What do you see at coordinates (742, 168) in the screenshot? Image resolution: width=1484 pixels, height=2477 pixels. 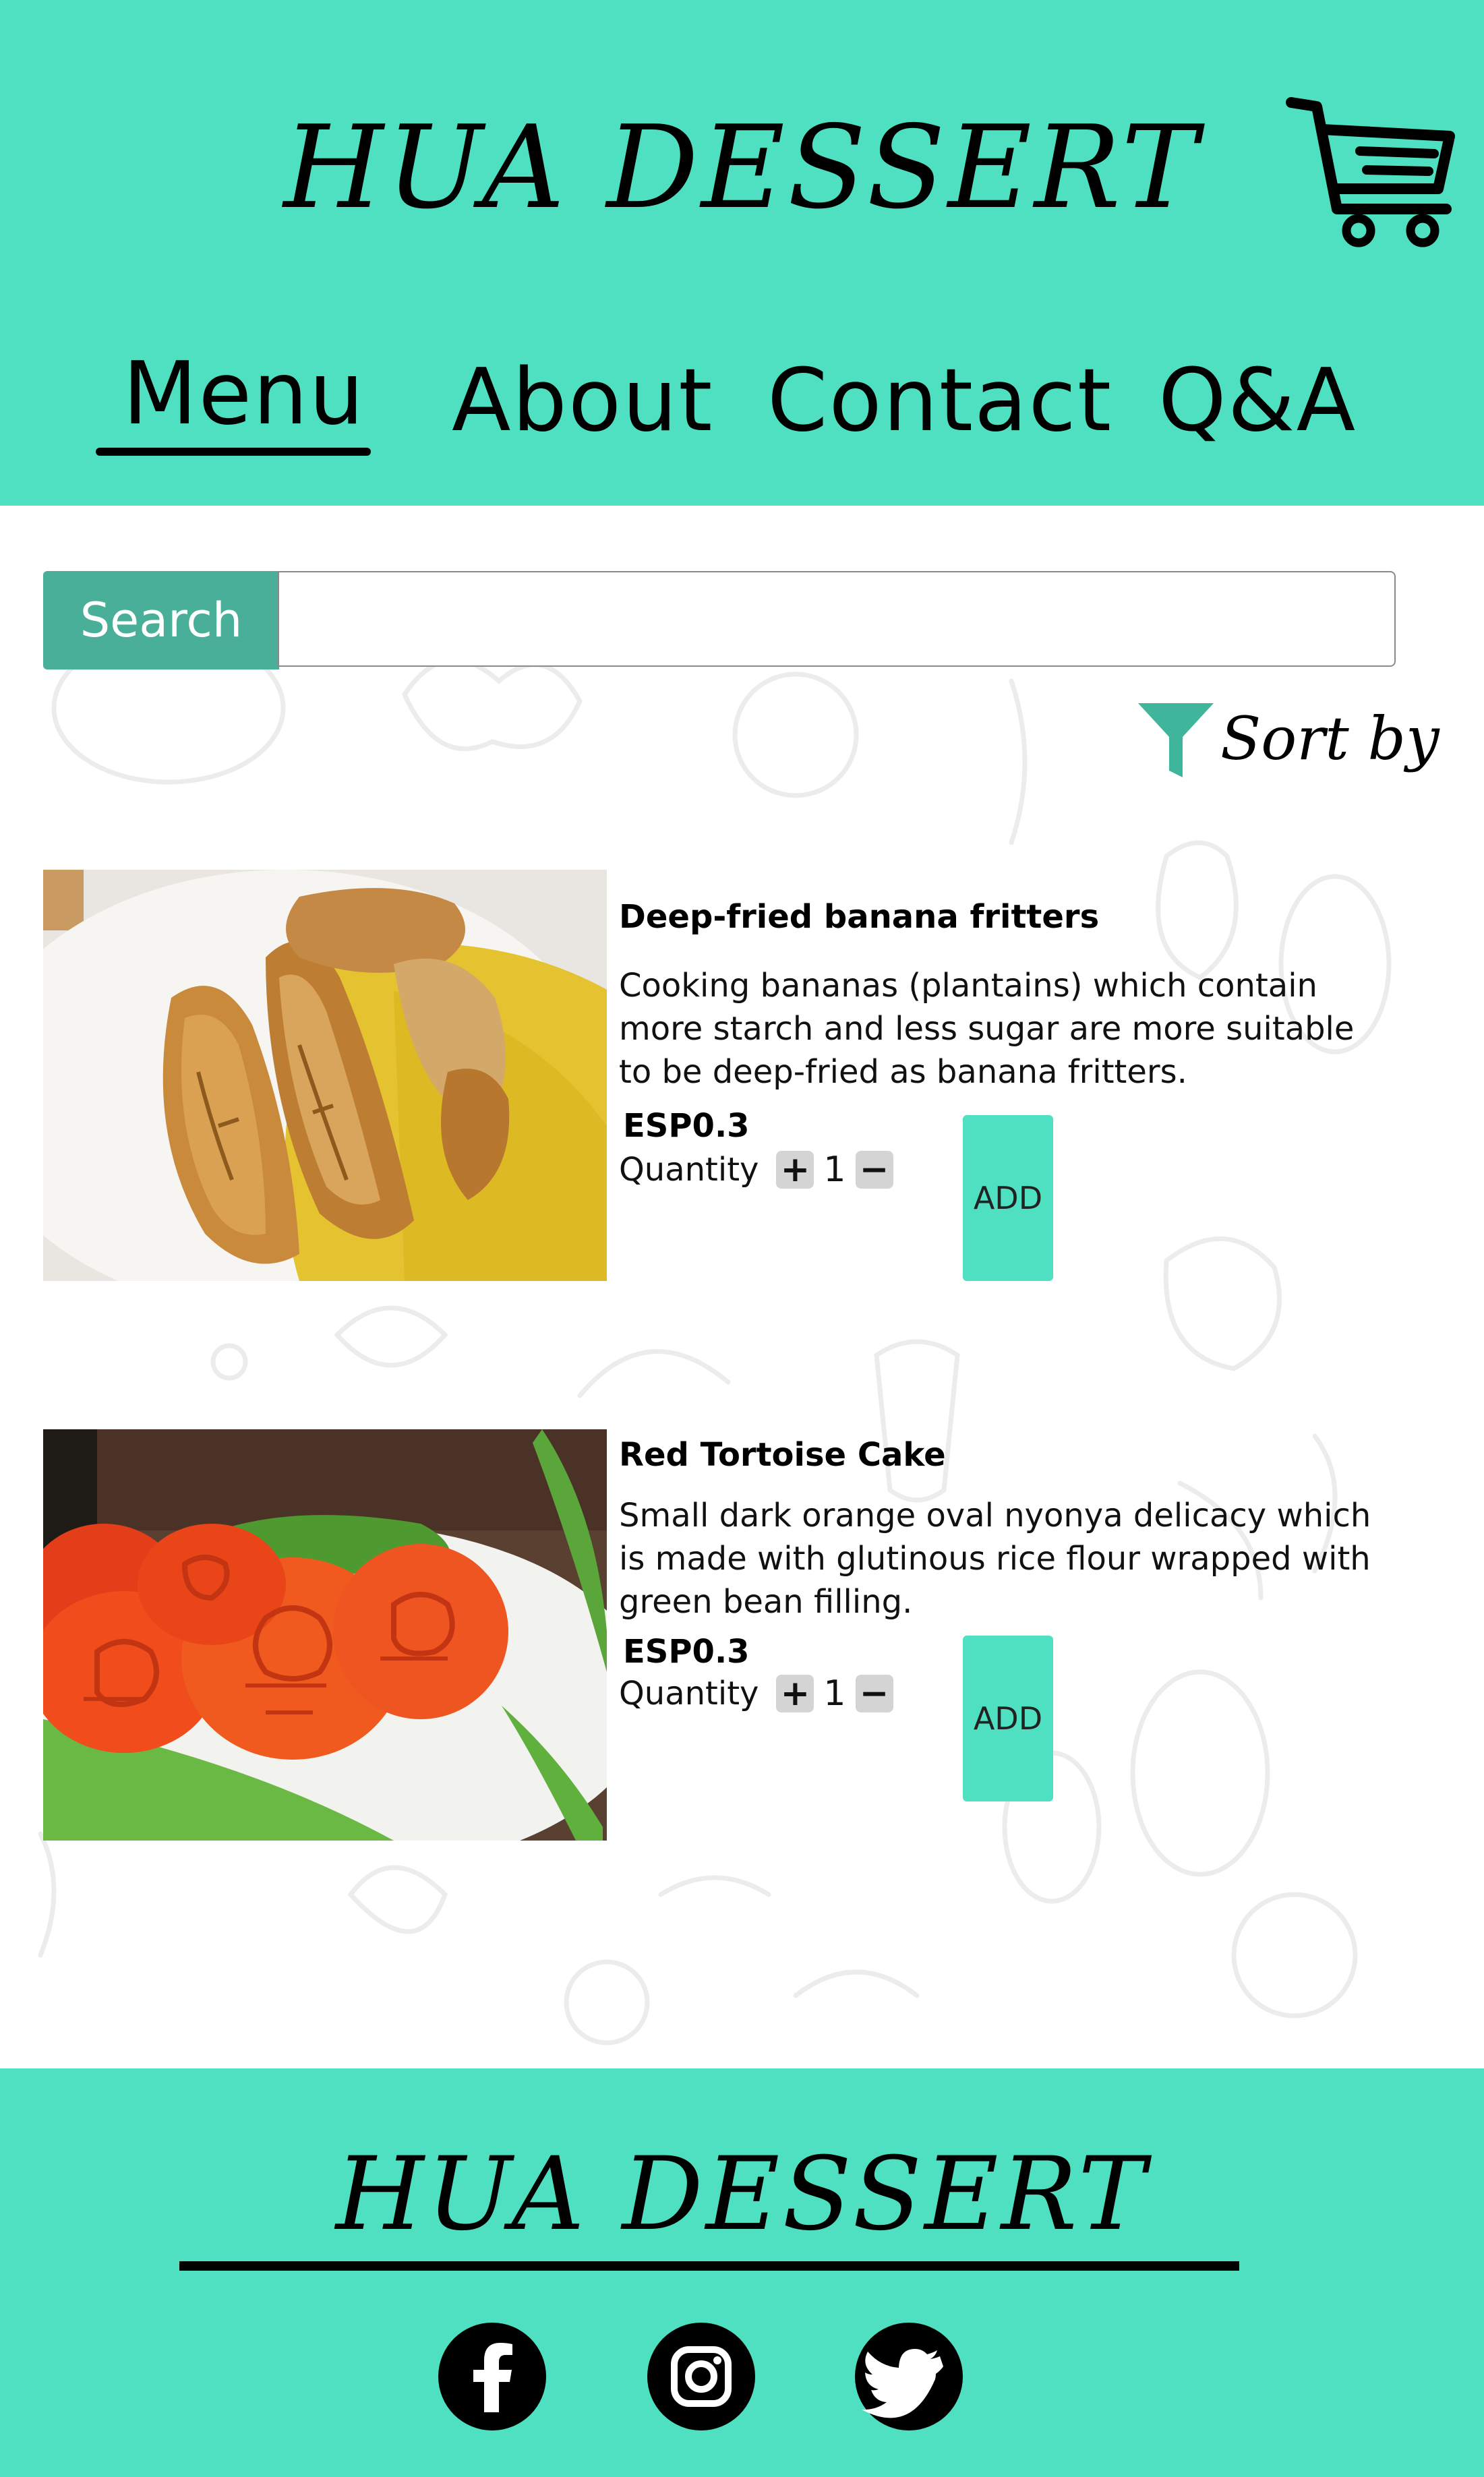 I see `site-title: HUA DESSERT` at bounding box center [742, 168].